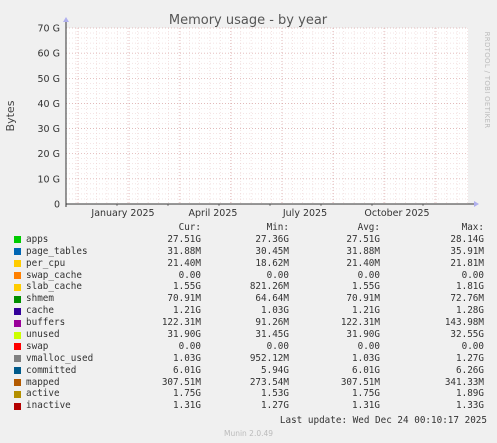 This screenshot has height=443, width=497. I want to click on legend-cur: 6.01G, so click(187, 370).